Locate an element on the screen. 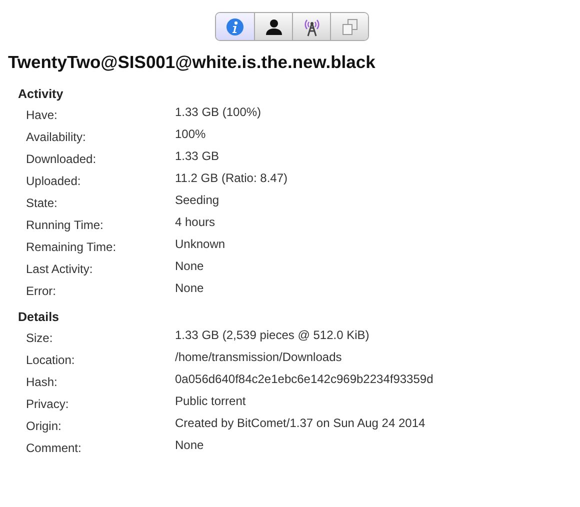  section-heading: Details is located at coordinates (39, 317).